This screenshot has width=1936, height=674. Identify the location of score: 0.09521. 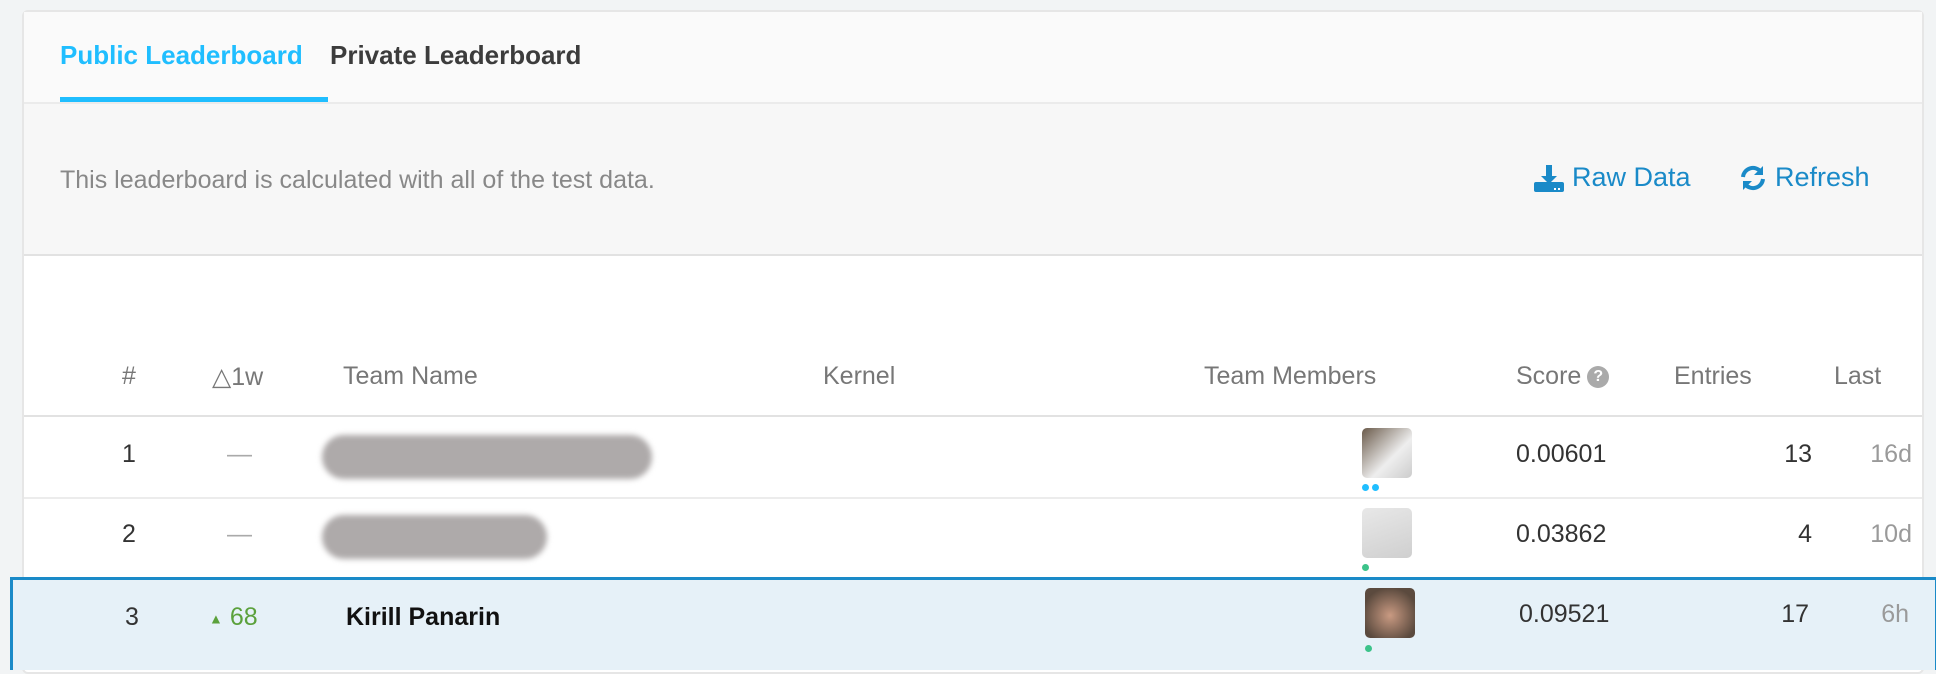
(1564, 614).